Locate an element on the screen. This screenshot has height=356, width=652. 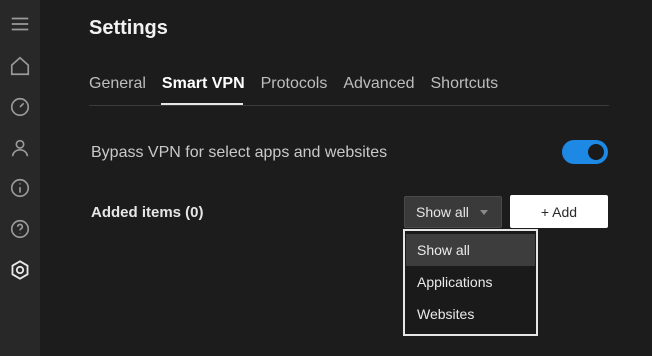
help-icon is located at coordinates (20, 229).